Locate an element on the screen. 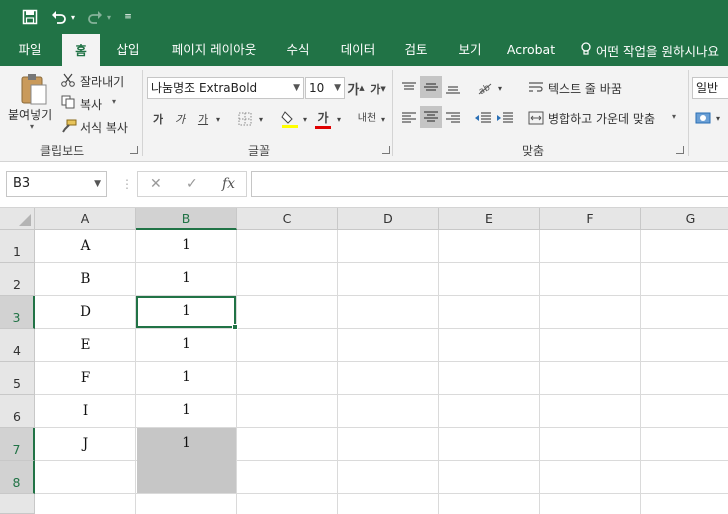 This screenshot has width=728, height=514. row-header-5: 5 is located at coordinates (17, 378).